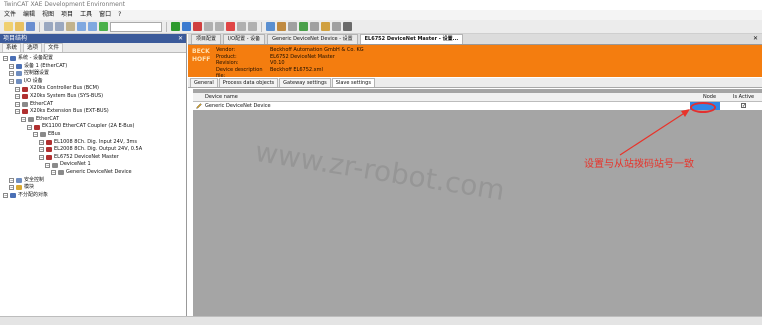 The width and height of the screenshot is (762, 325). Describe the element at coordinates (64, 88) in the screenshot. I see `tree-node-label: X20ks Controller Bus (BCM)` at that location.